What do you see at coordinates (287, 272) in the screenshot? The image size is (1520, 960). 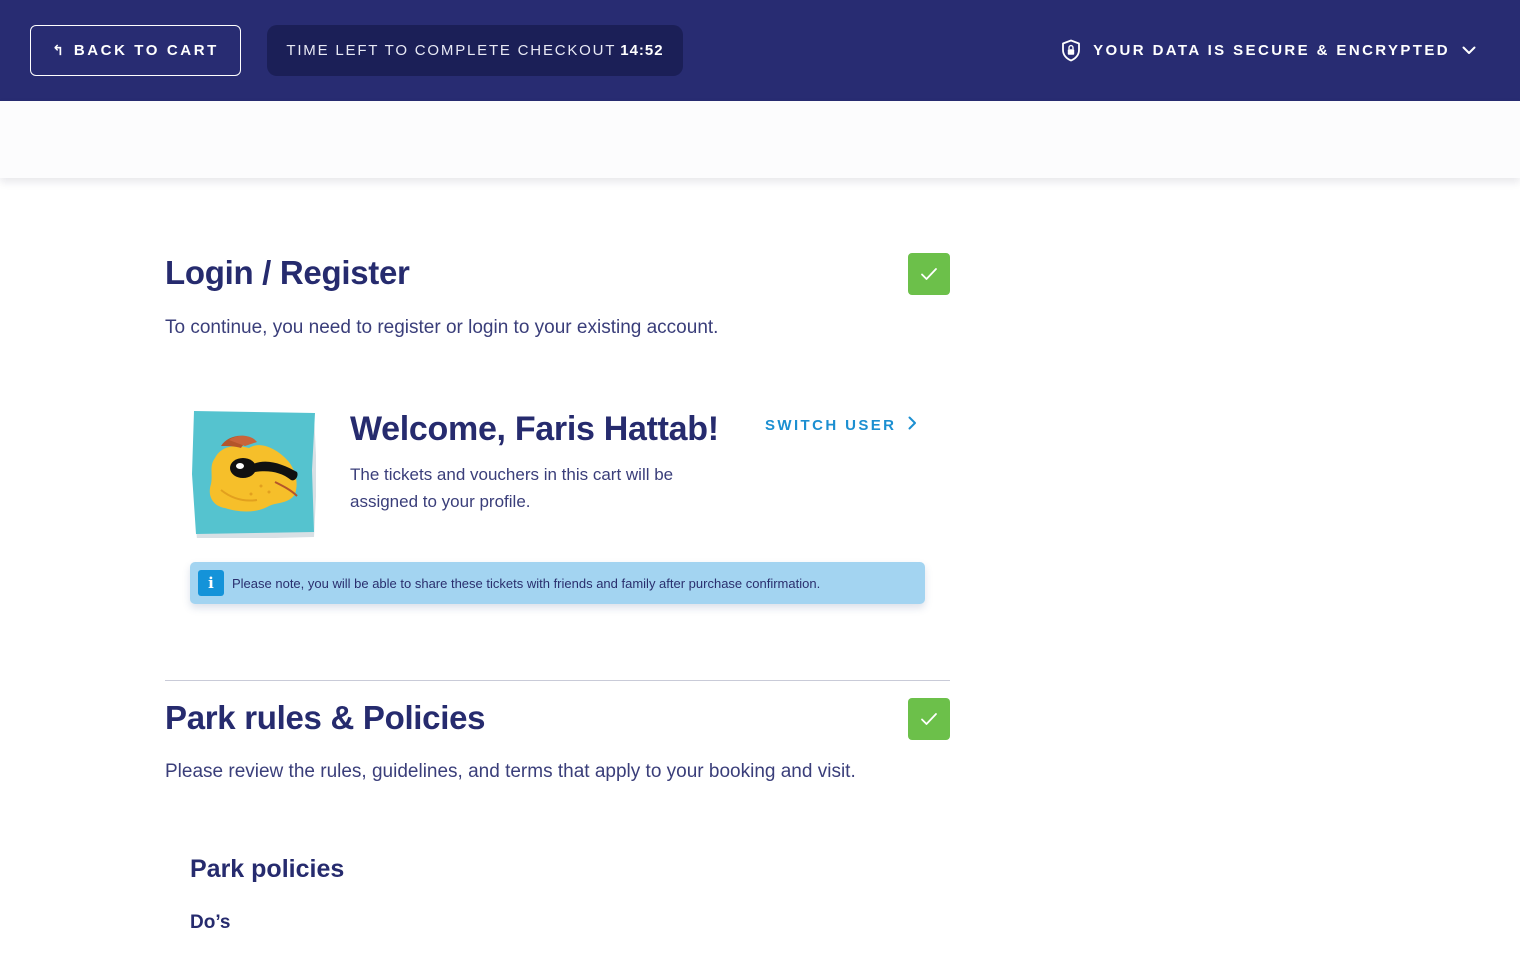 I see `login-section-title: Login / Register` at bounding box center [287, 272].